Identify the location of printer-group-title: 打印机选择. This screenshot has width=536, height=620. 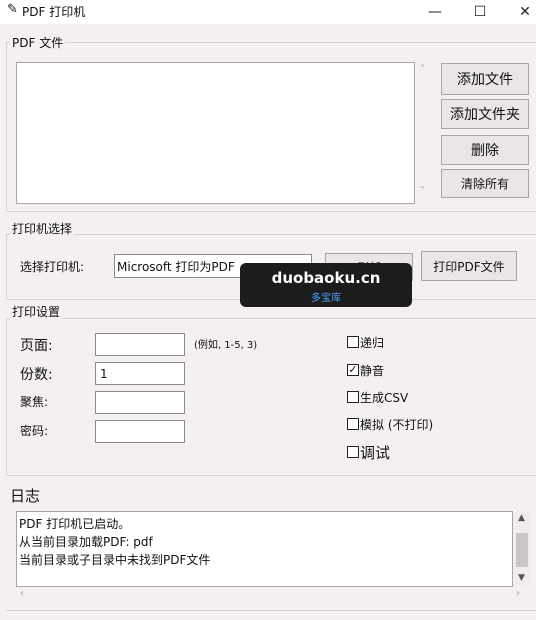
(42, 228).